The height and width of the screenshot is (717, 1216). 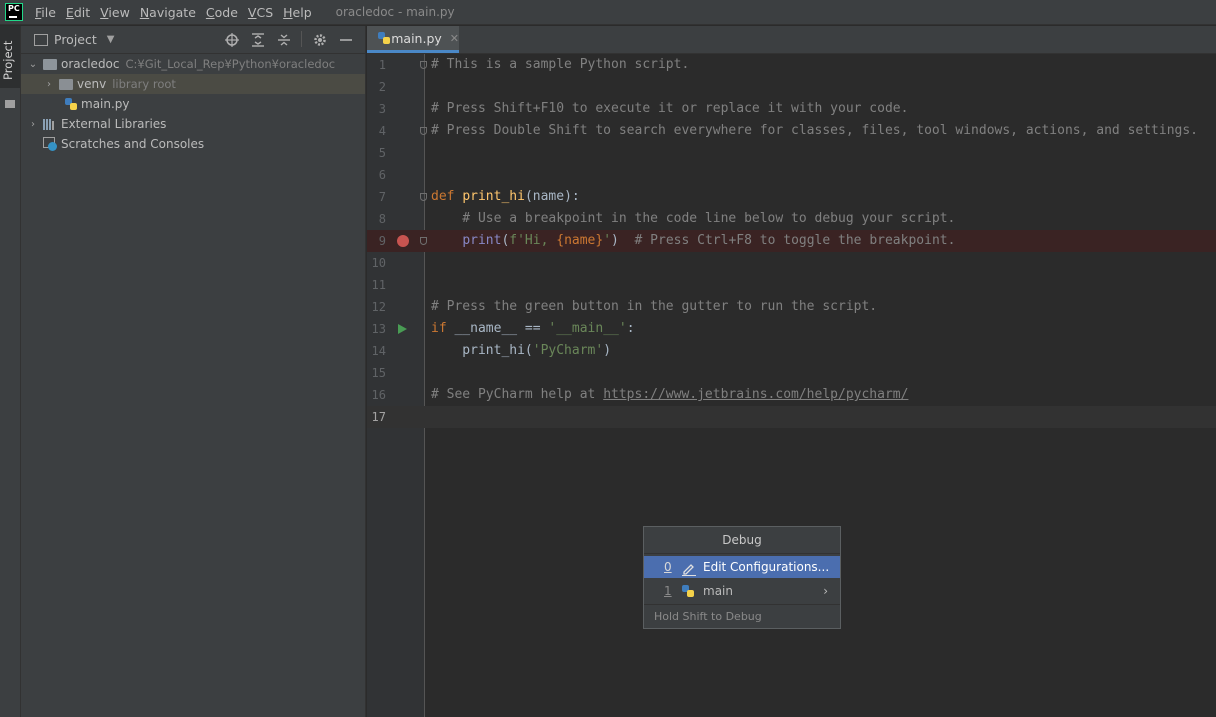 What do you see at coordinates (230, 64) in the screenshot?
I see `tree-item-path: C:¥Git_Local_Rep¥Python¥oracledoc` at bounding box center [230, 64].